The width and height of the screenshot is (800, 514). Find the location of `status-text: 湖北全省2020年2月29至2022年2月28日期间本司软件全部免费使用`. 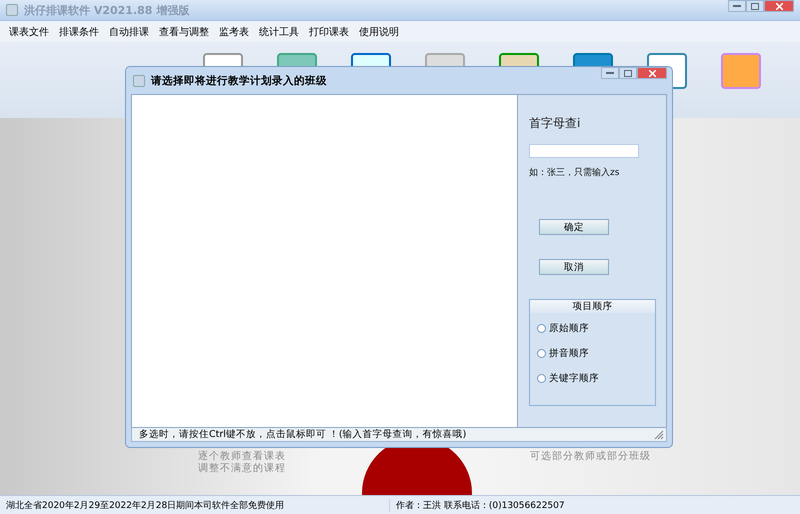

status-text: 湖北全省2020年2月29至2022年2月28日期间本司软件全部免费使用 is located at coordinates (195, 505).